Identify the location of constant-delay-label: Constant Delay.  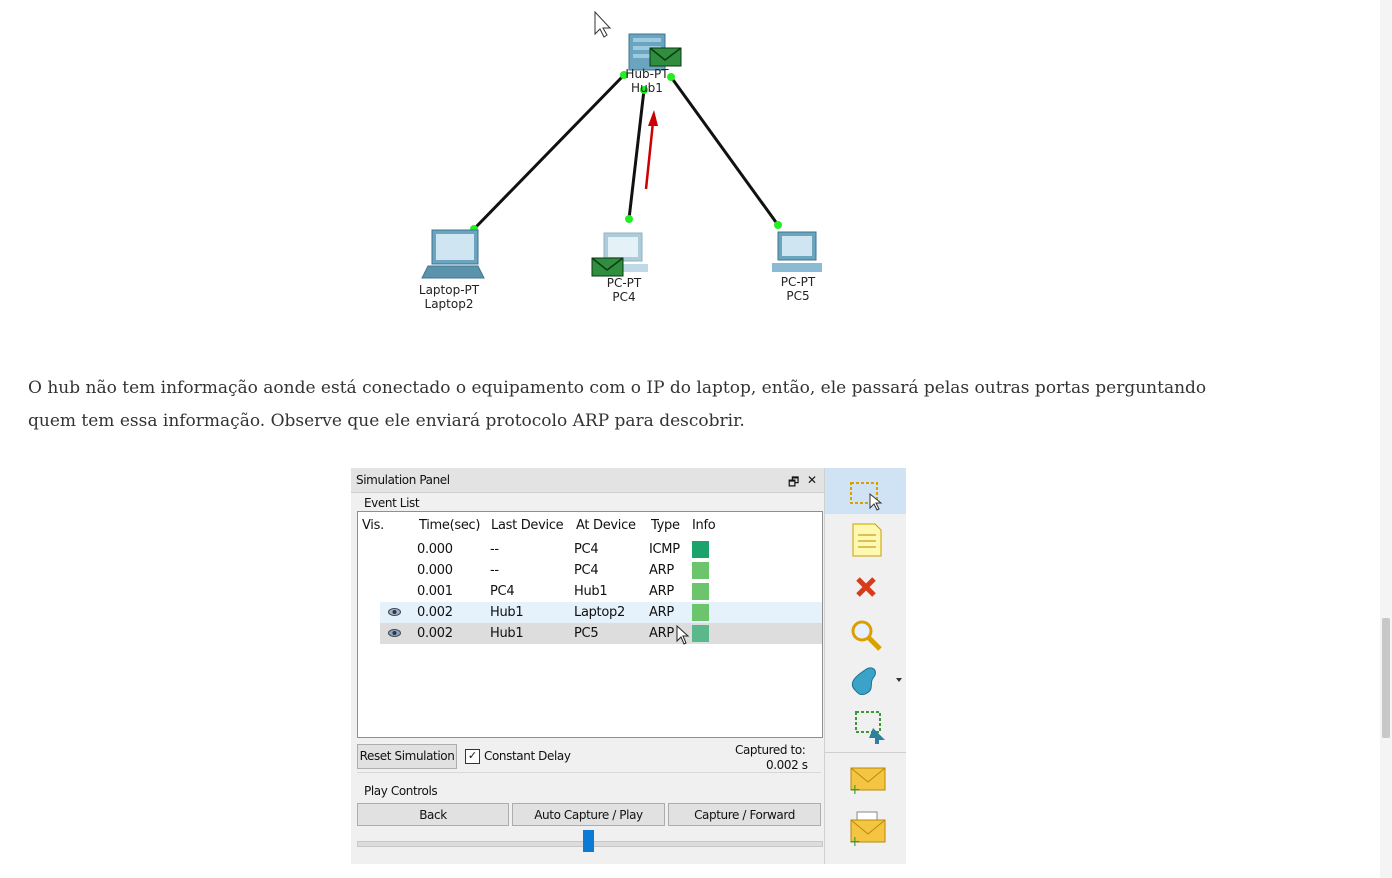
(527, 756).